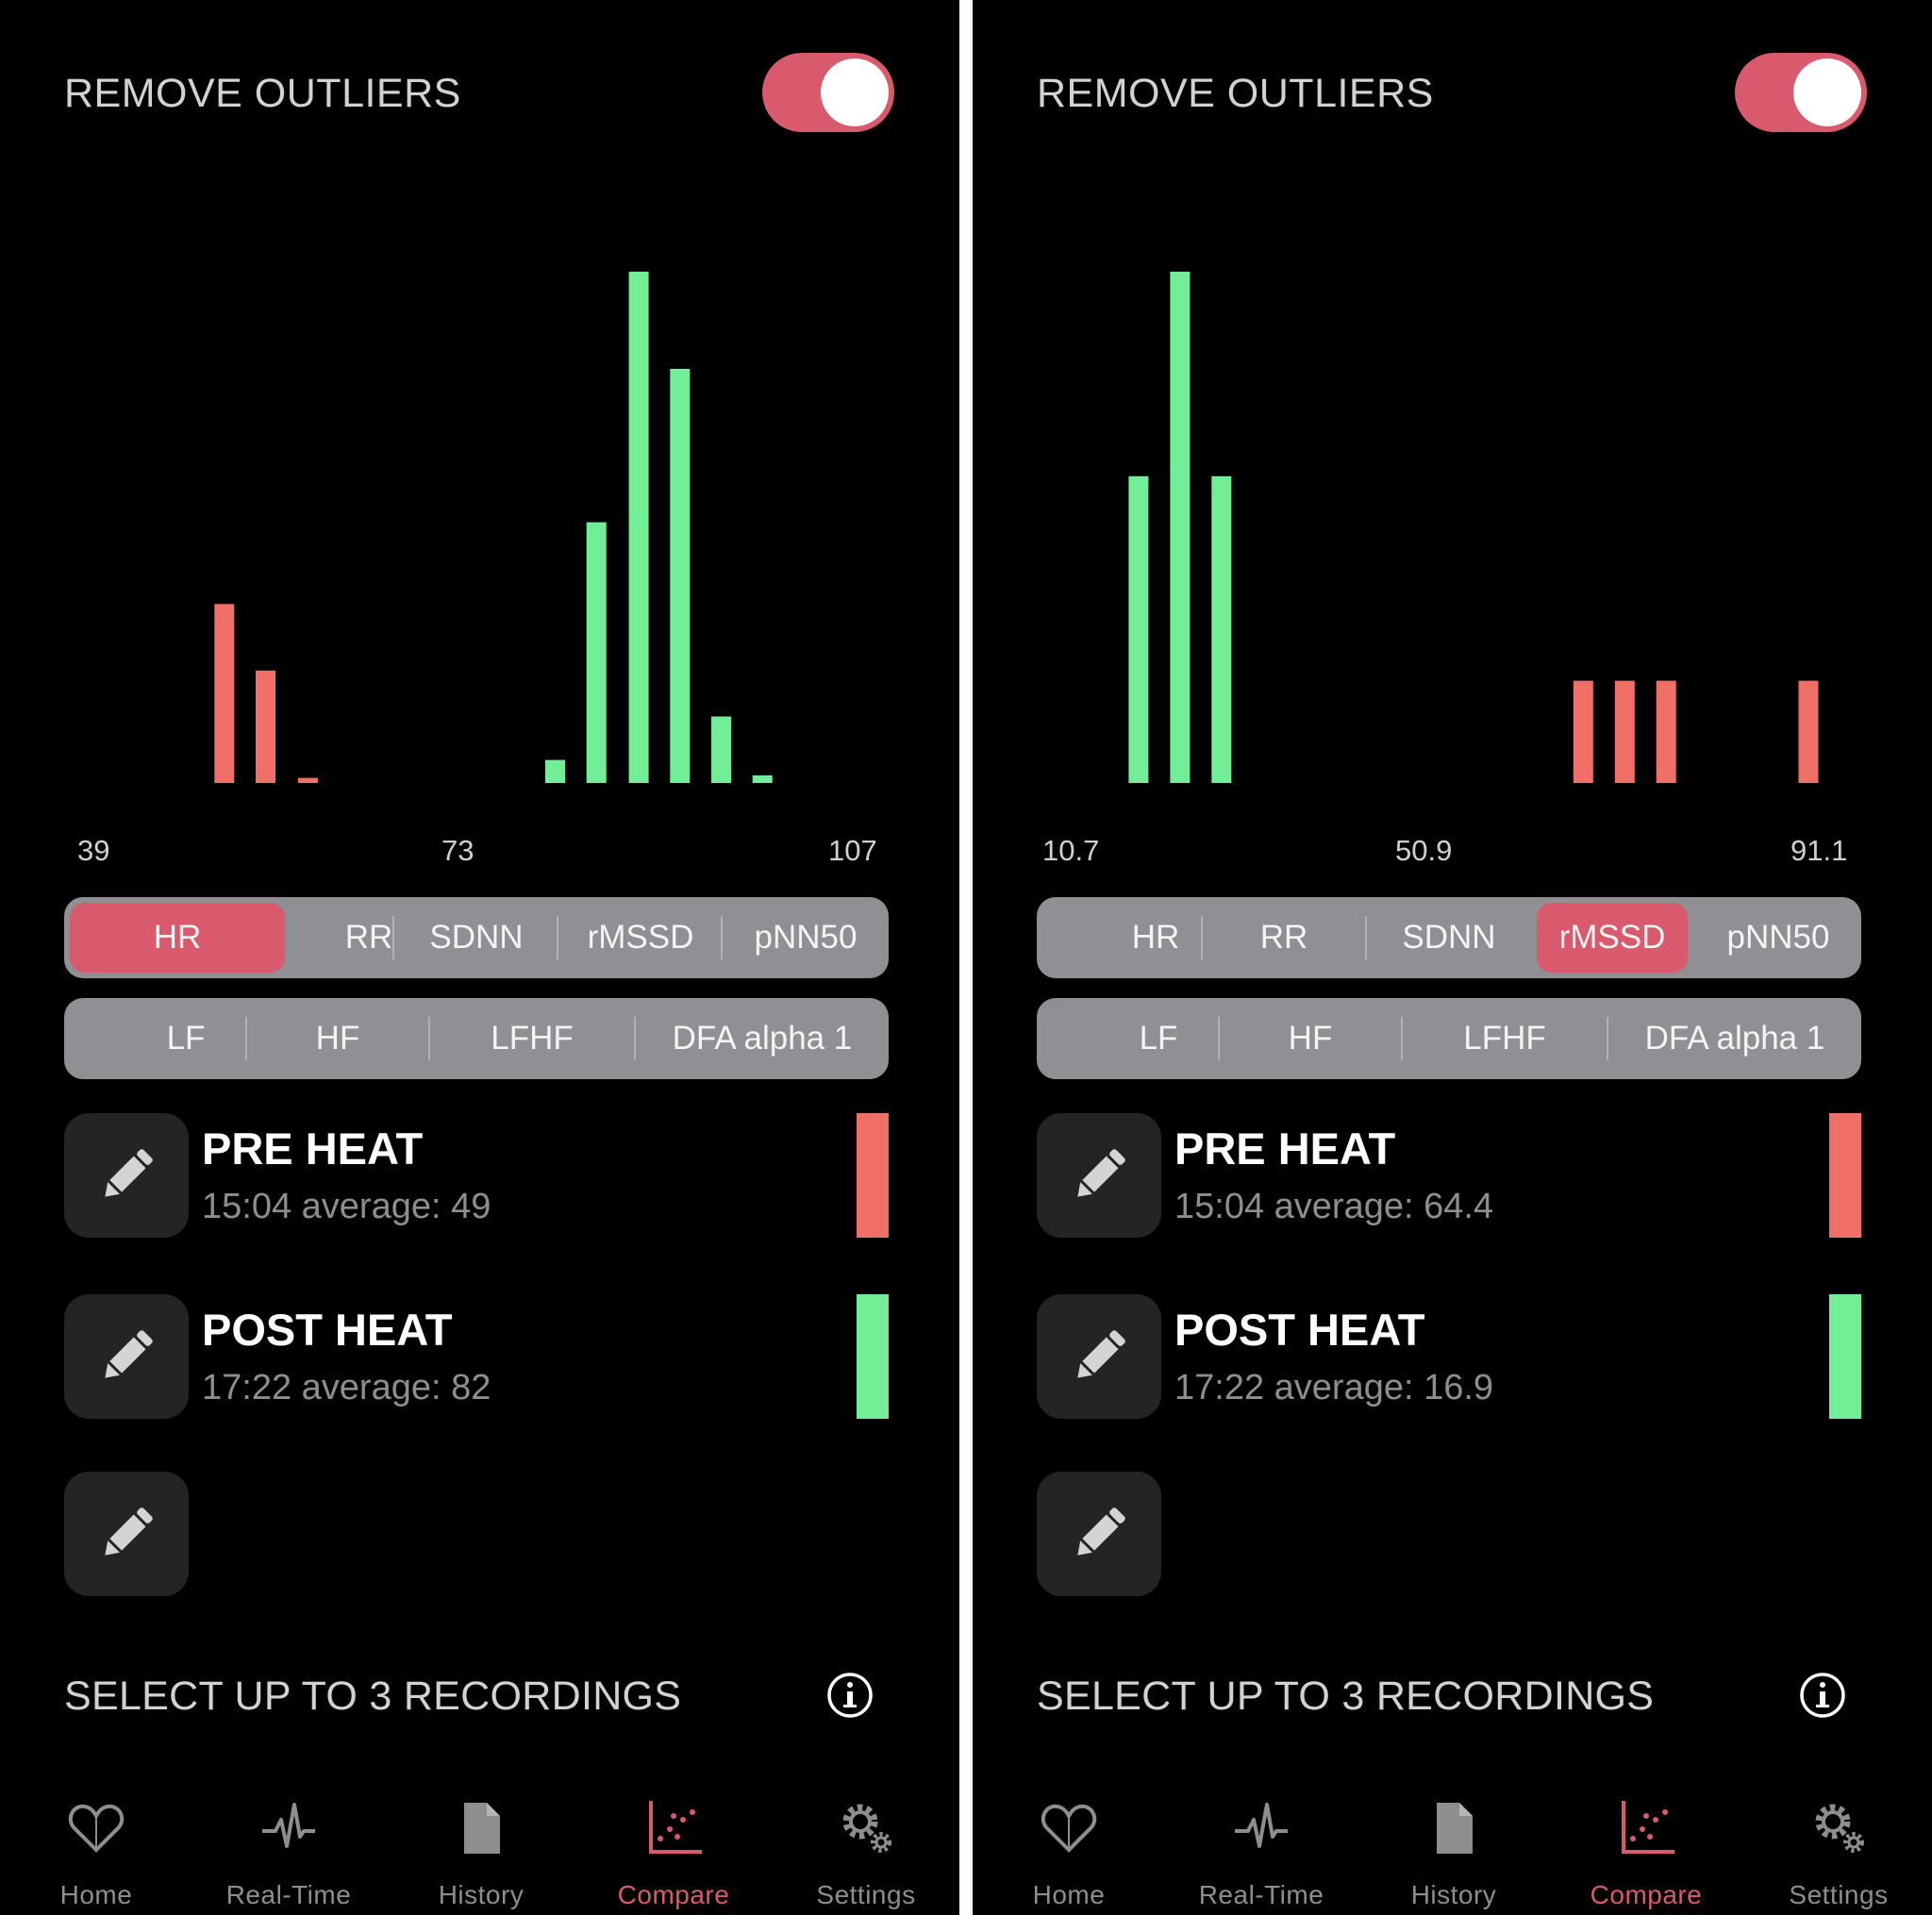 The width and height of the screenshot is (1932, 1915). What do you see at coordinates (458, 850) in the screenshot?
I see `x-tick-mid: 73` at bounding box center [458, 850].